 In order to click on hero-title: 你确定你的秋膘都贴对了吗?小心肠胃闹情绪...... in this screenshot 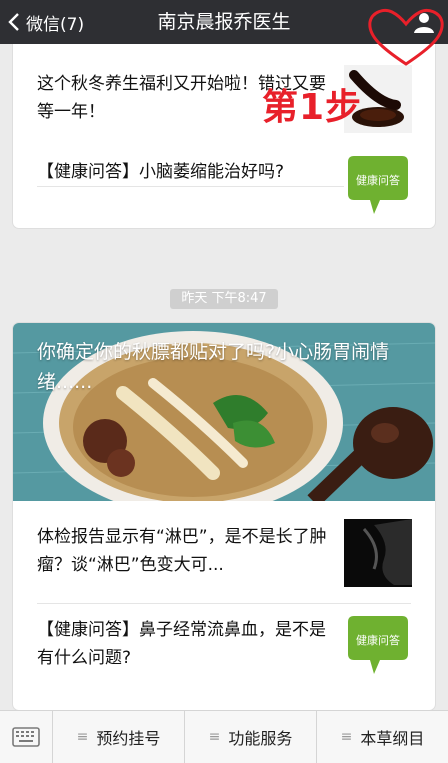, I will do `click(213, 367)`.